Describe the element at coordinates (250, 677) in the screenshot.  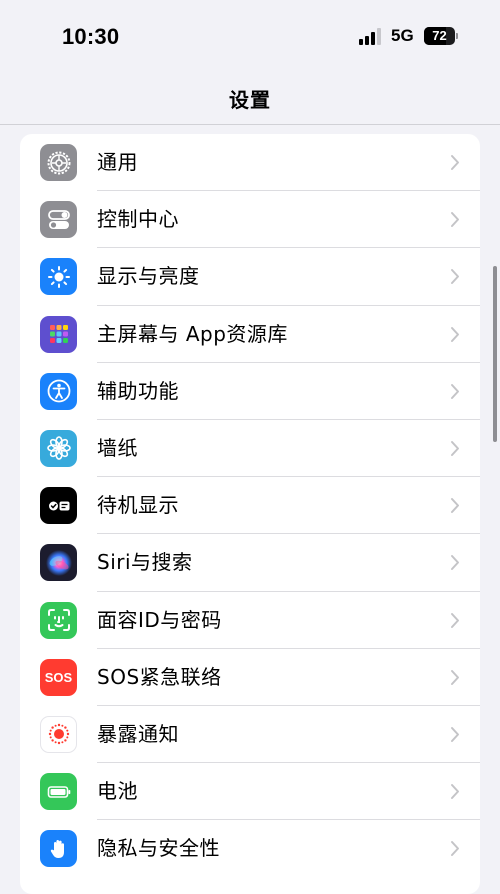
I see `settings-item-emergency-sos: SOS SOS紧急联络` at that location.